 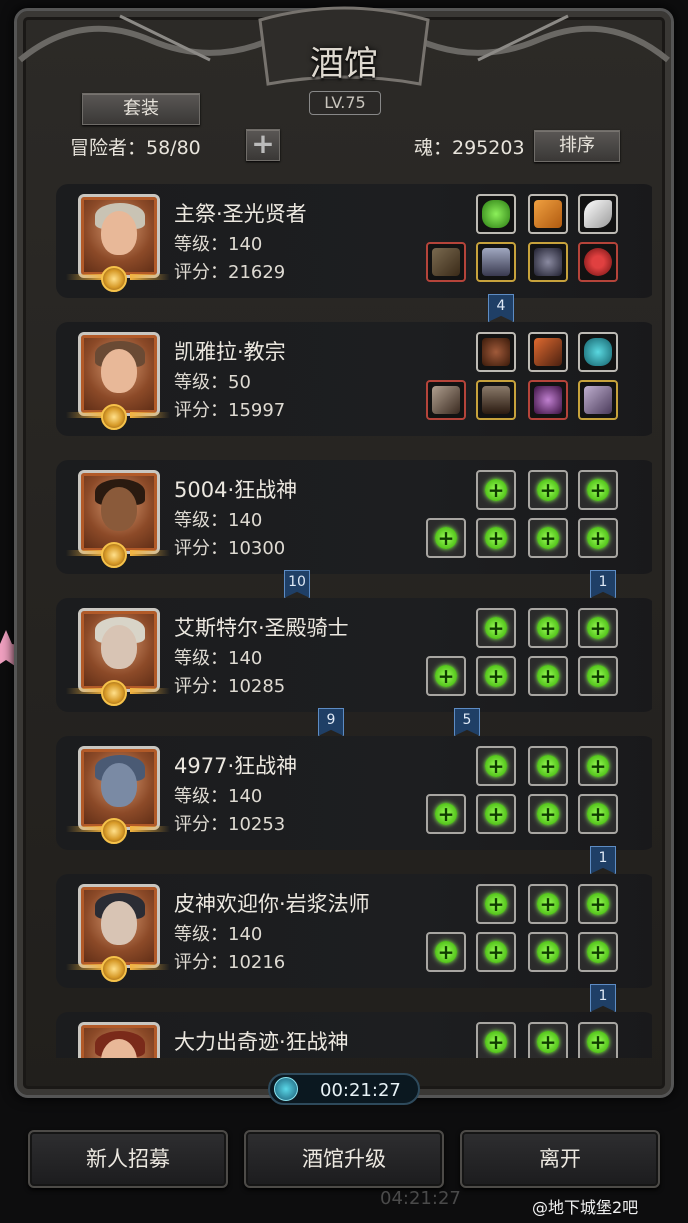 I want to click on hero-level: 等级：50, so click(x=212, y=382).